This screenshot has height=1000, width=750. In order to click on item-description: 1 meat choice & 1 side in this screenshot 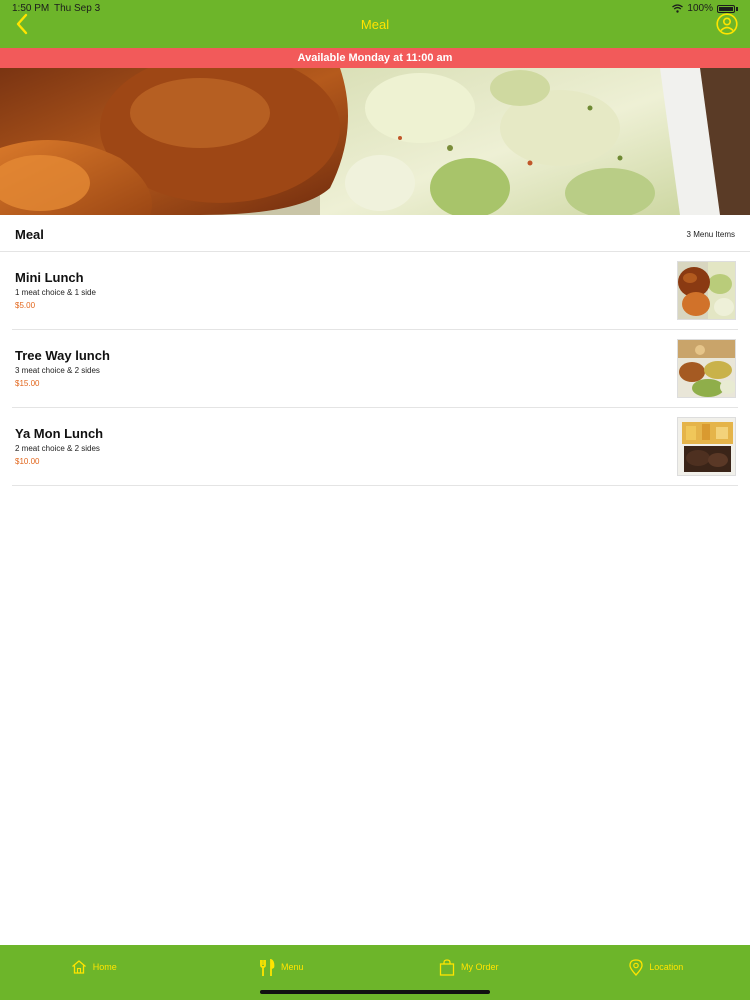, I will do `click(55, 292)`.